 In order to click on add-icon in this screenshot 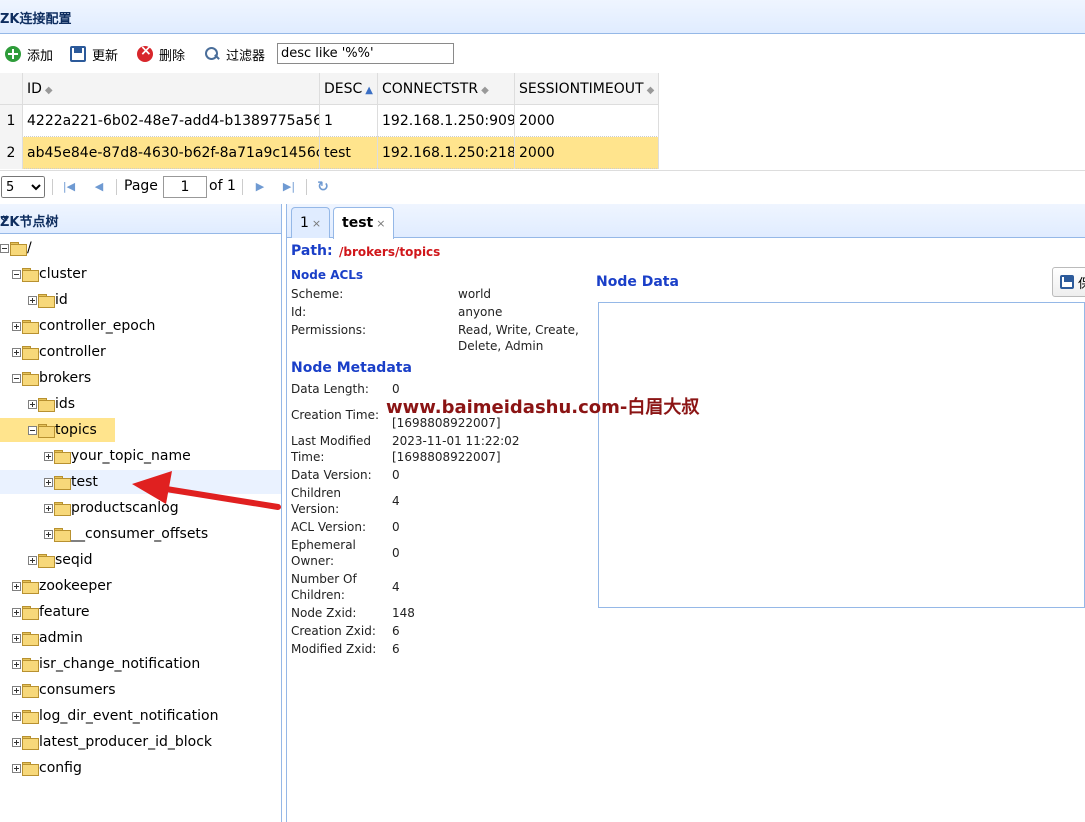, I will do `click(13, 54)`.